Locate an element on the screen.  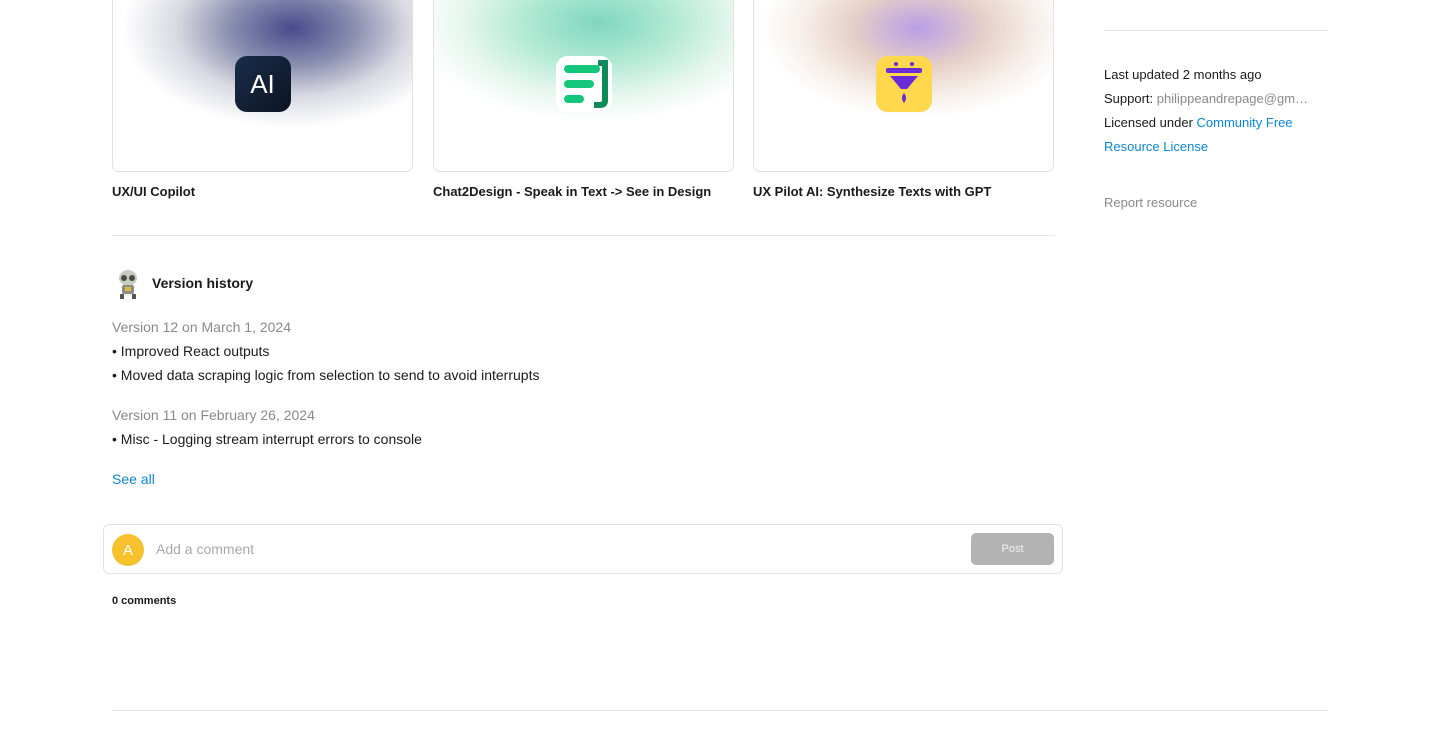
ai-logo-text: AI is located at coordinates (262, 83).